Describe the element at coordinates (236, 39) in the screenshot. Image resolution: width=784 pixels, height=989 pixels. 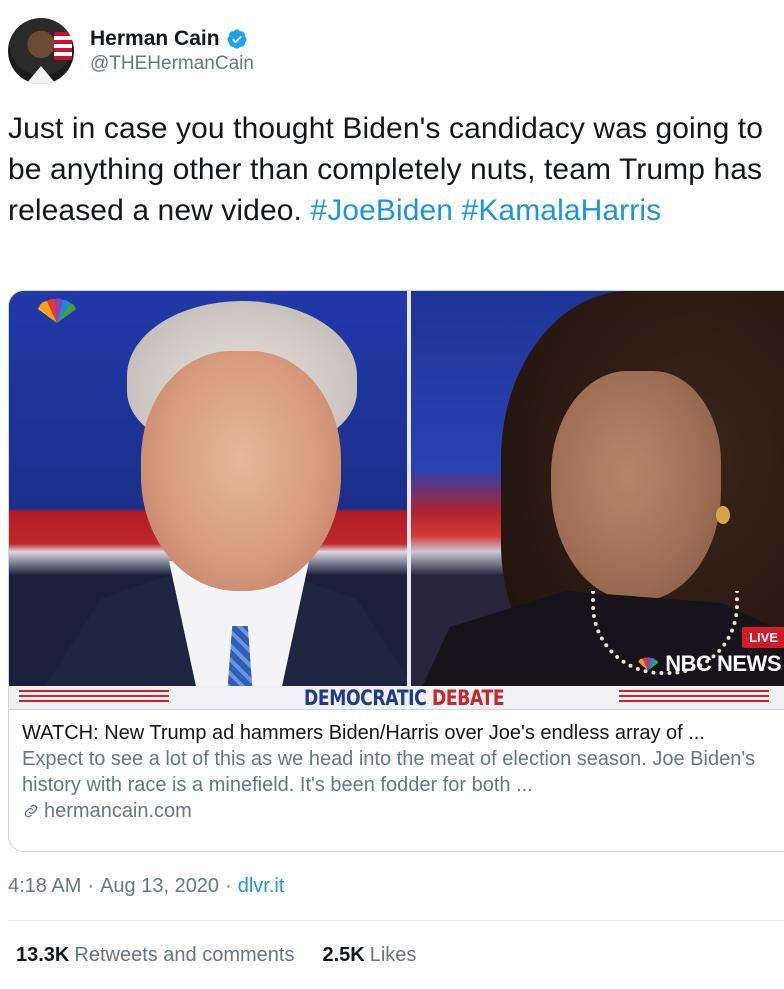
I see `verified-badge-icon` at that location.